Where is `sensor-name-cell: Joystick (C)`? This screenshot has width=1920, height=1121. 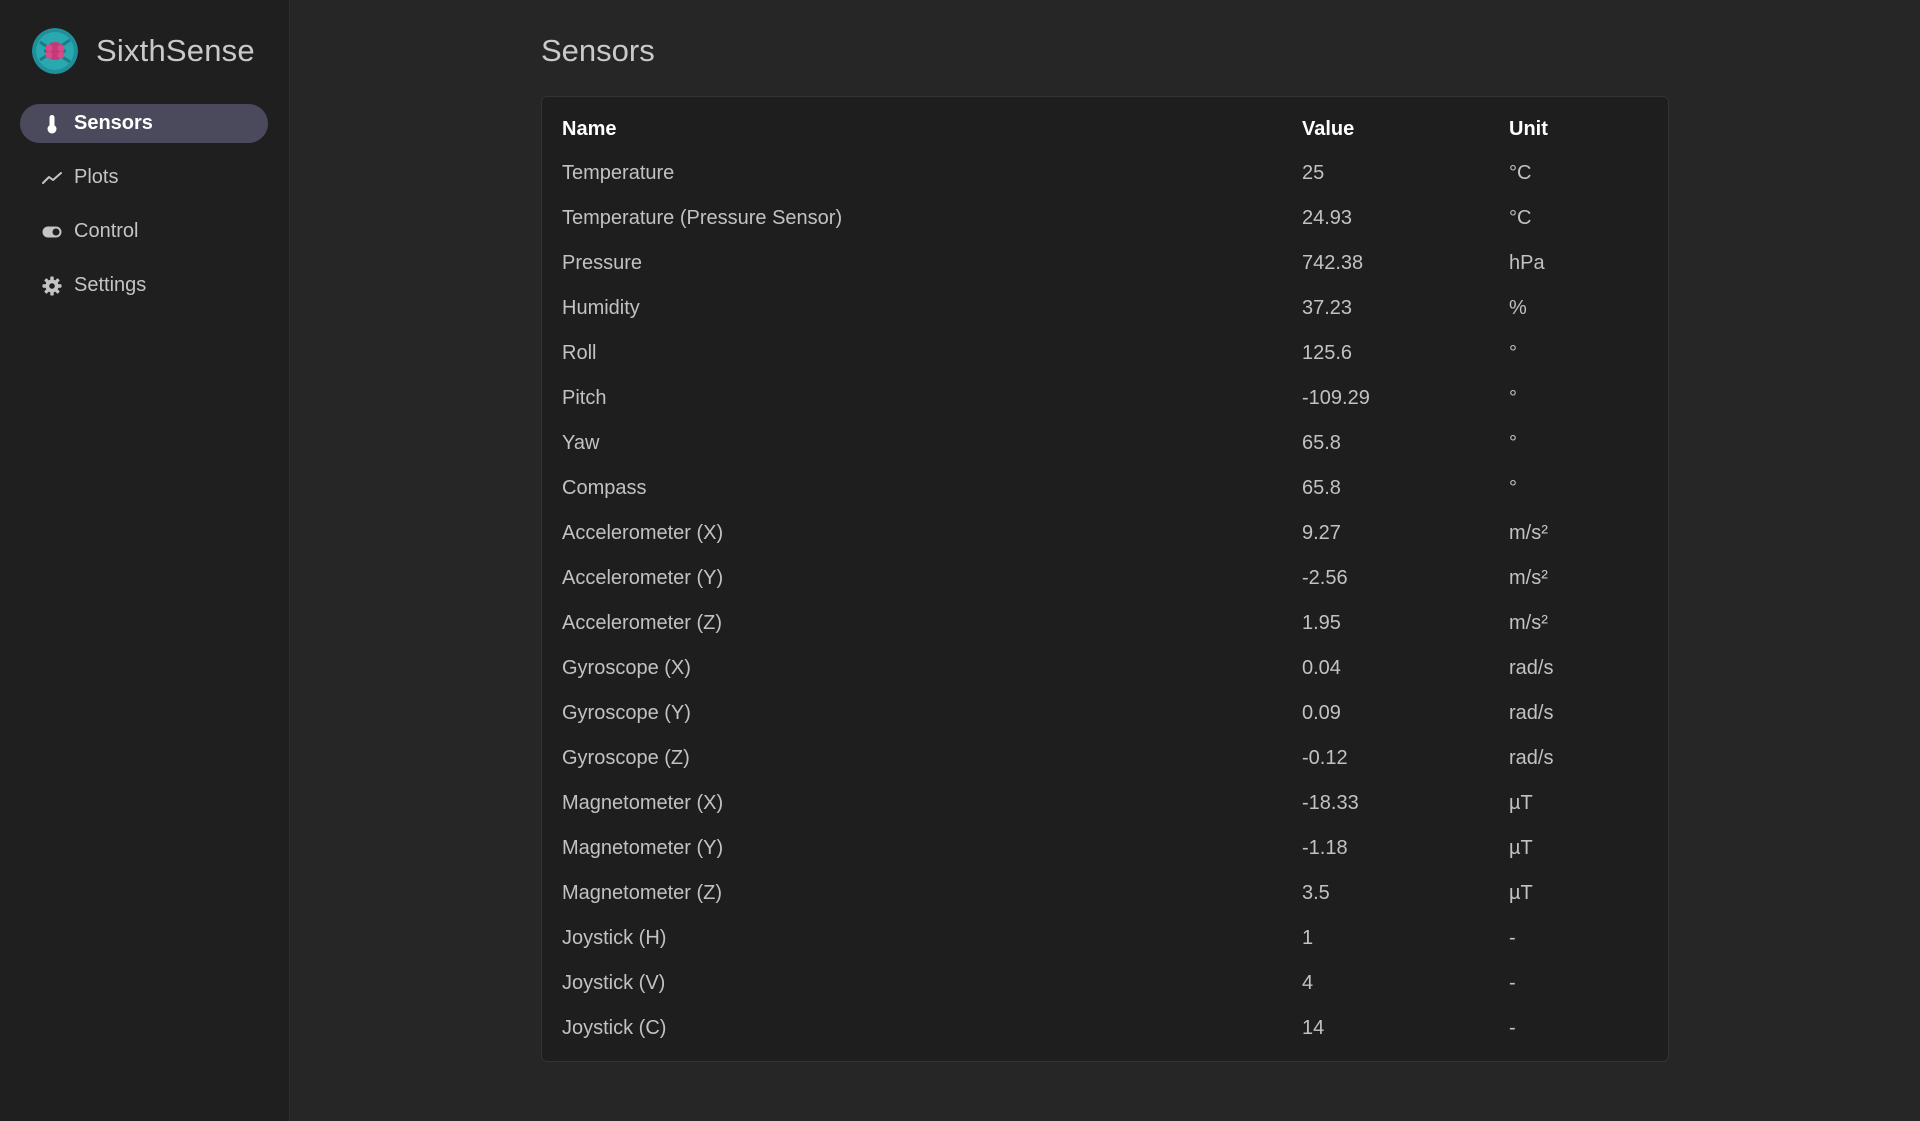
sensor-name-cell: Joystick (C) is located at coordinates (614, 1028).